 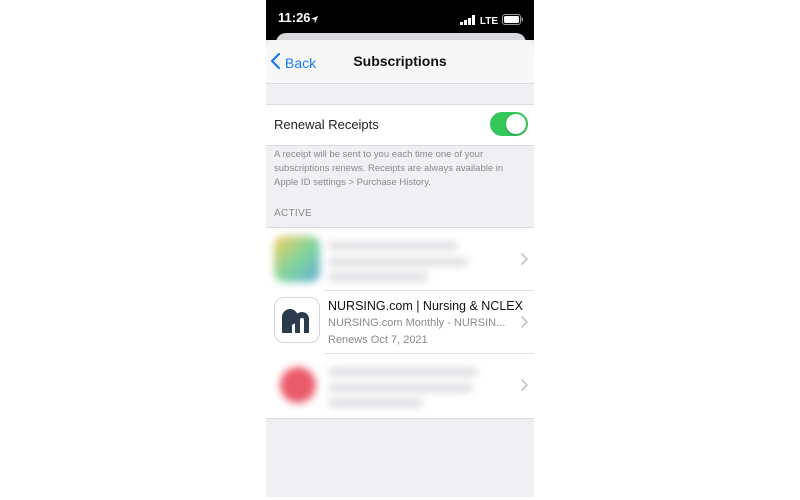 I want to click on renewal-receipts-row: Renewal Receipts, so click(x=400, y=125).